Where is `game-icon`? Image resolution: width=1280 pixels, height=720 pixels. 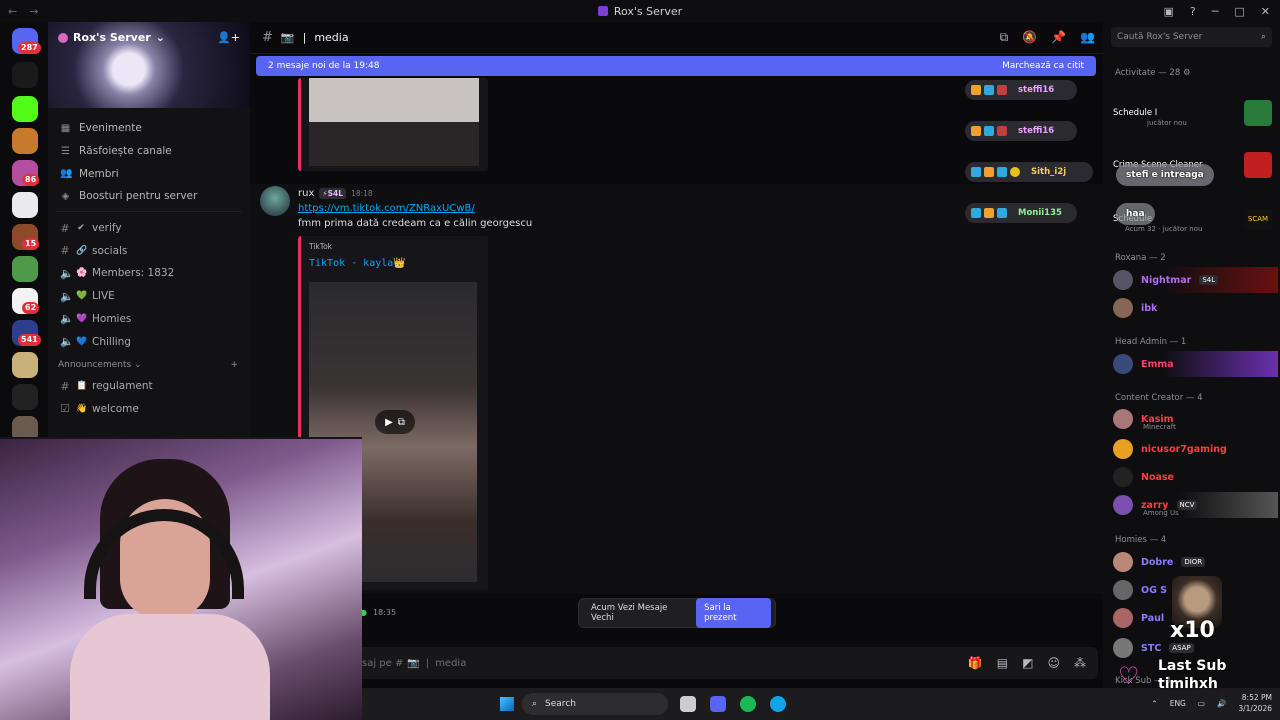 game-icon is located at coordinates (1258, 113).